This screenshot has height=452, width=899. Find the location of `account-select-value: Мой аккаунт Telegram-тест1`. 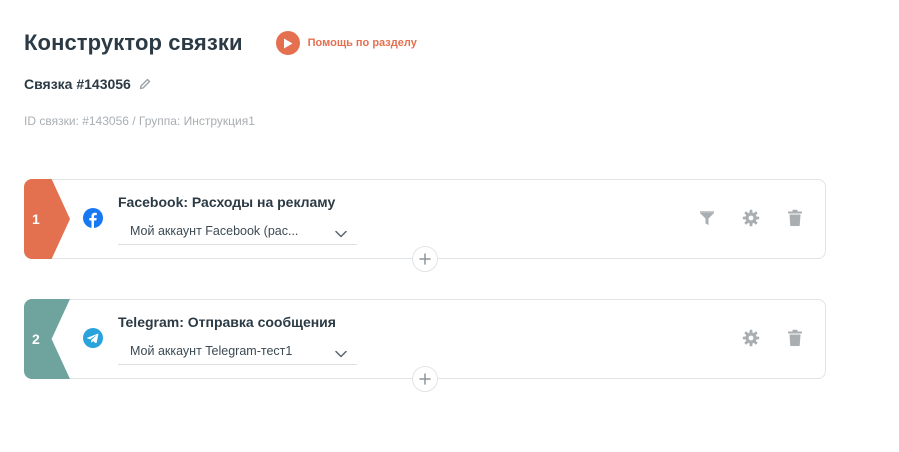

account-select-value: Мой аккаунт Telegram-тест1 is located at coordinates (211, 350).